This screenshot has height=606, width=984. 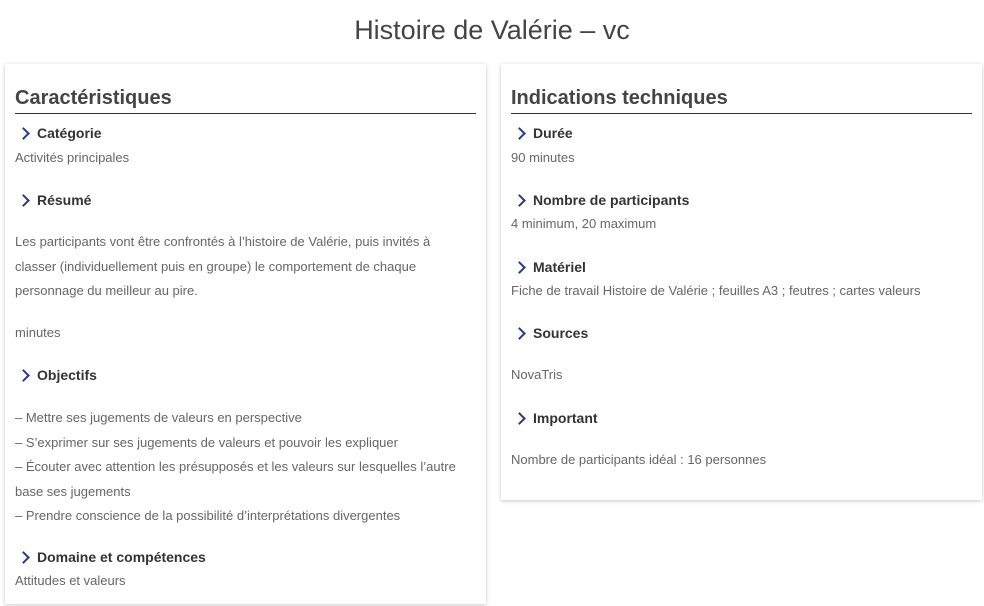 I want to click on section-resume-title: Résumé, so click(x=53, y=200).